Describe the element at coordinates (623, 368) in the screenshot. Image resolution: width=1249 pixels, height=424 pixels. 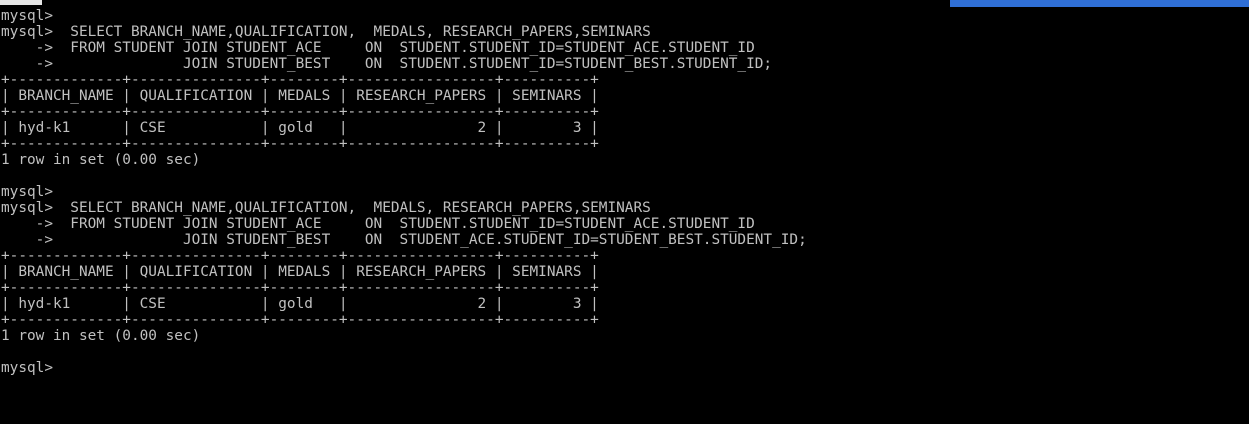
I see `command-prompt: mysql>` at that location.